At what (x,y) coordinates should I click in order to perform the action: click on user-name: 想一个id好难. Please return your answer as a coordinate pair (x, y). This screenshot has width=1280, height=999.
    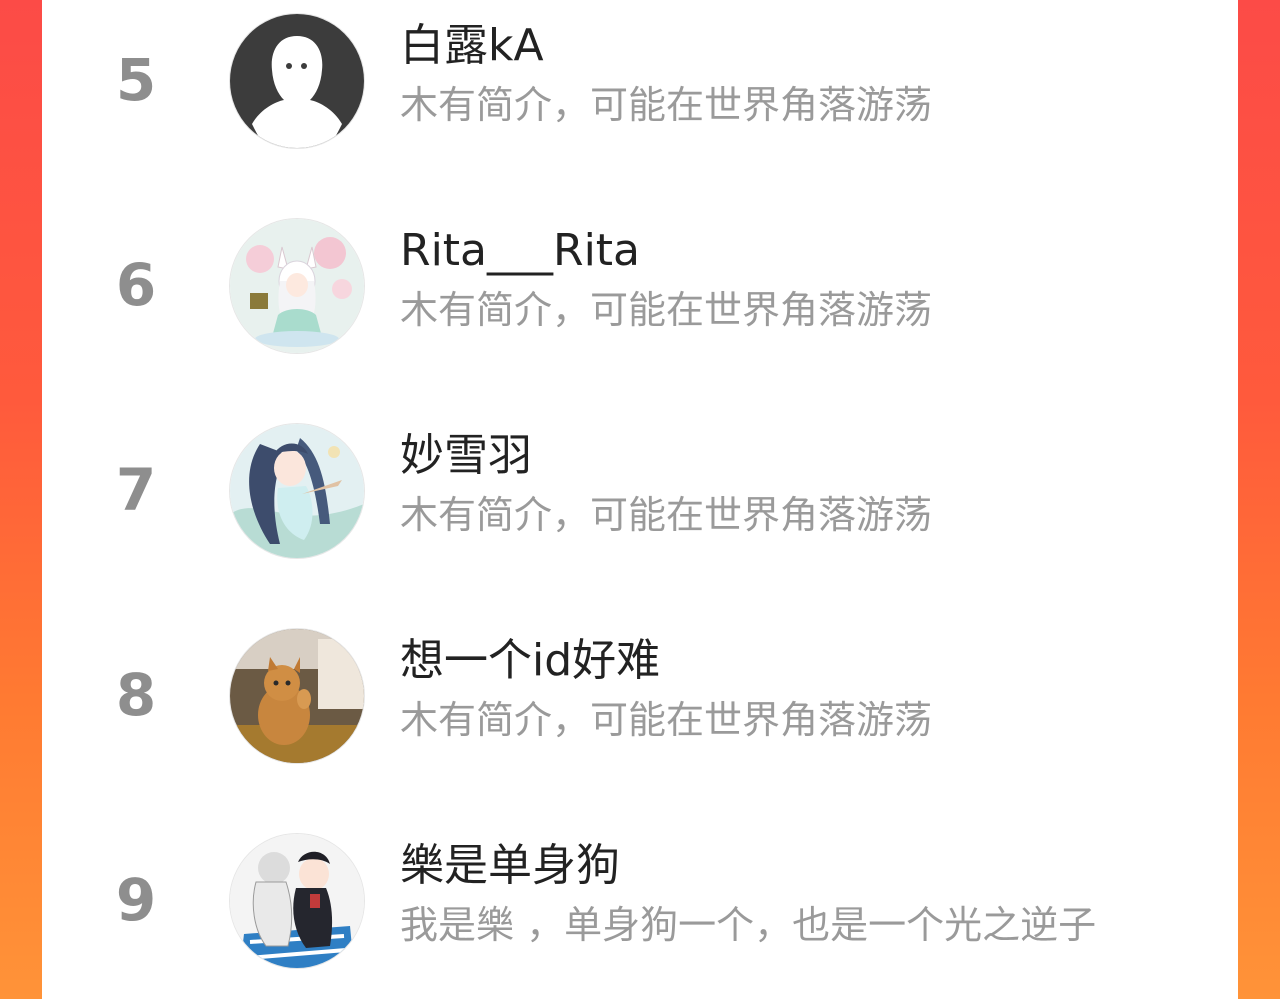
    Looking at the image, I should click on (530, 661).